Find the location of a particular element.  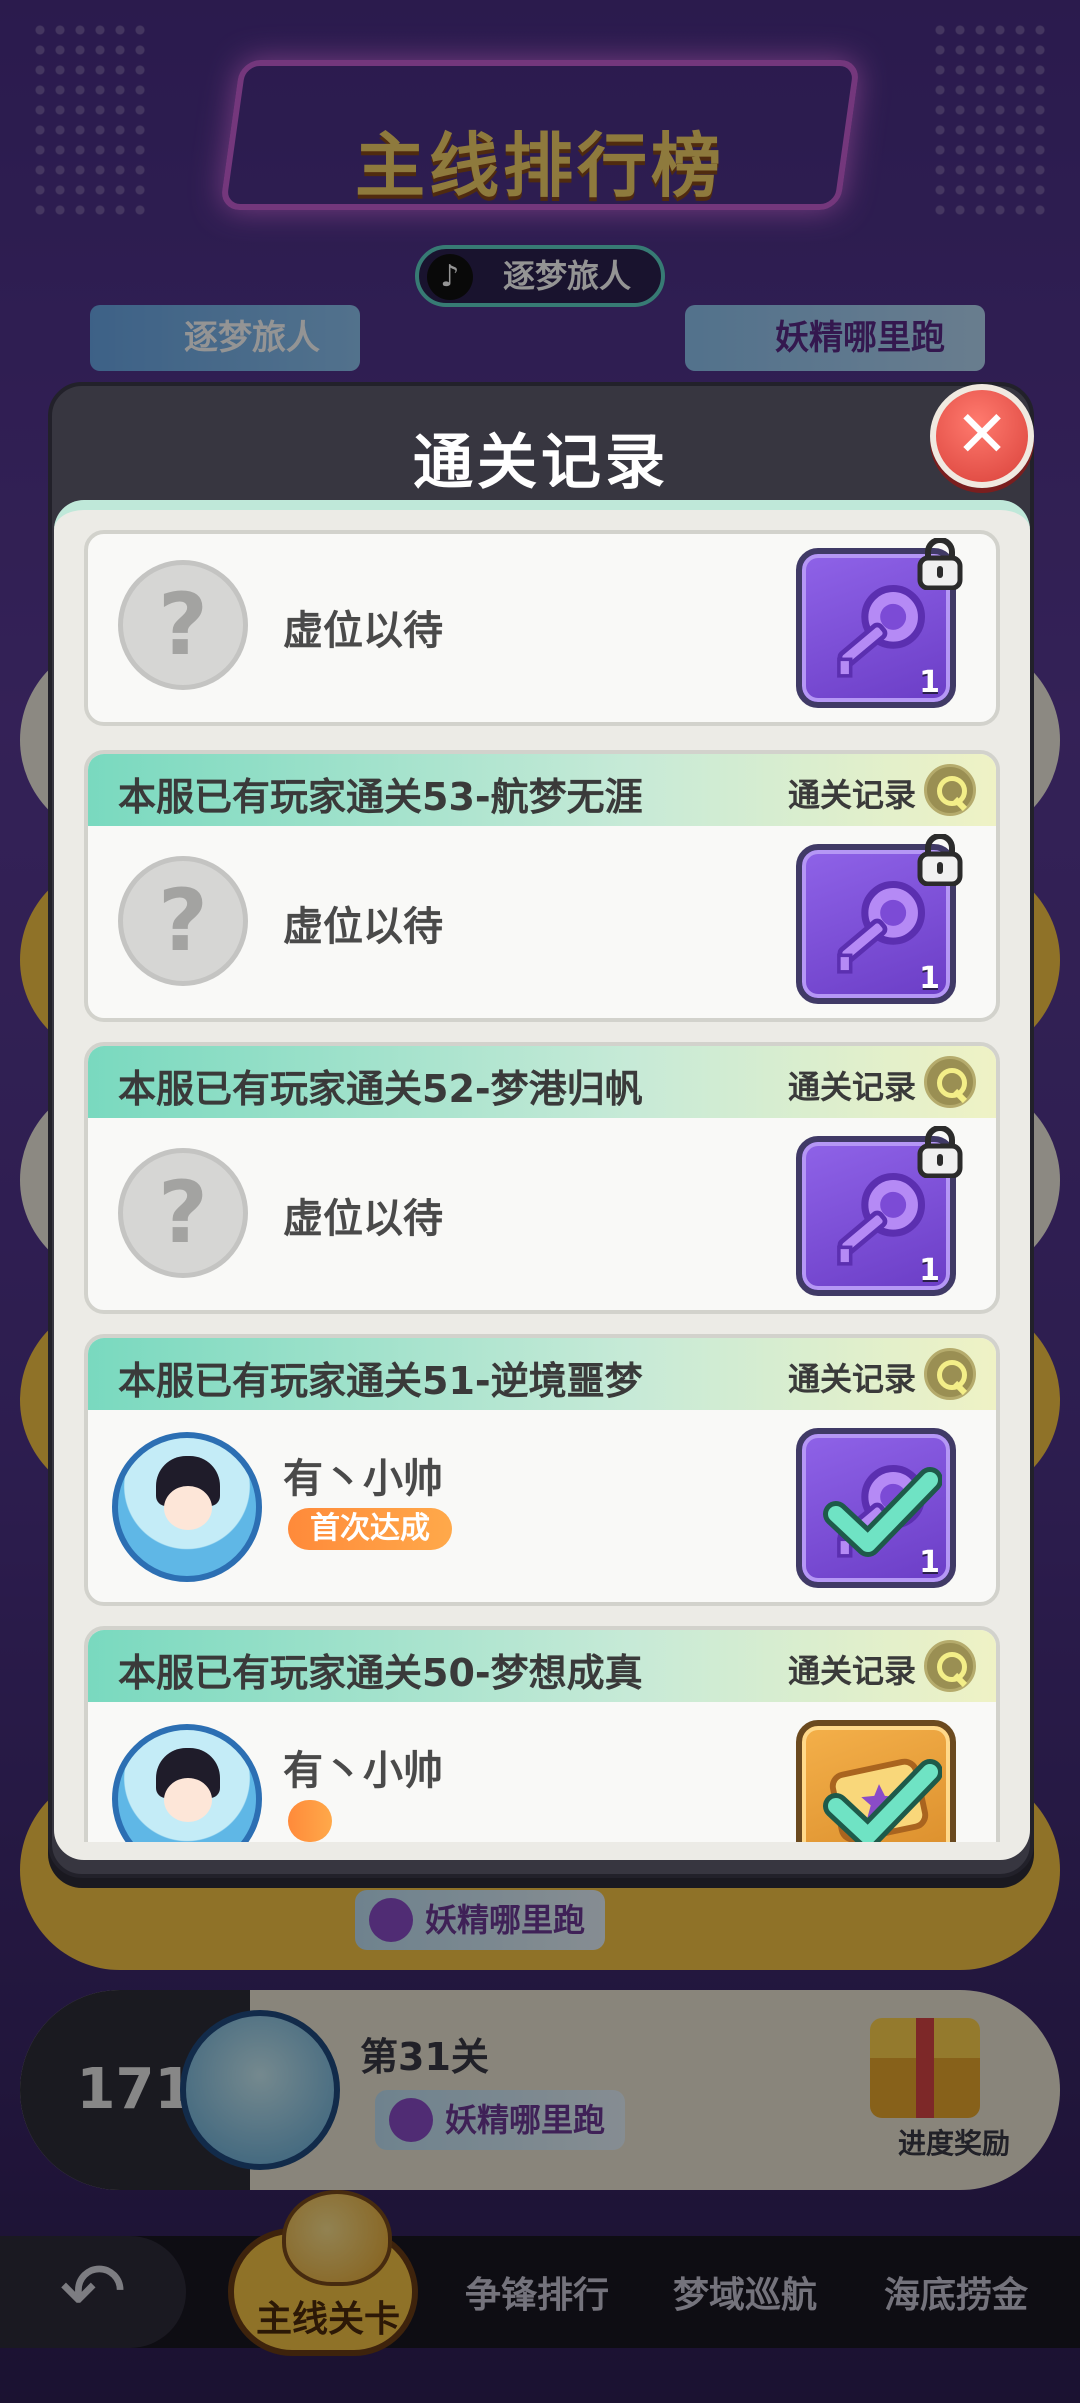

card-header: 本服已有玩家通关53-航梦无涯 通关记录 is located at coordinates (542, 790).